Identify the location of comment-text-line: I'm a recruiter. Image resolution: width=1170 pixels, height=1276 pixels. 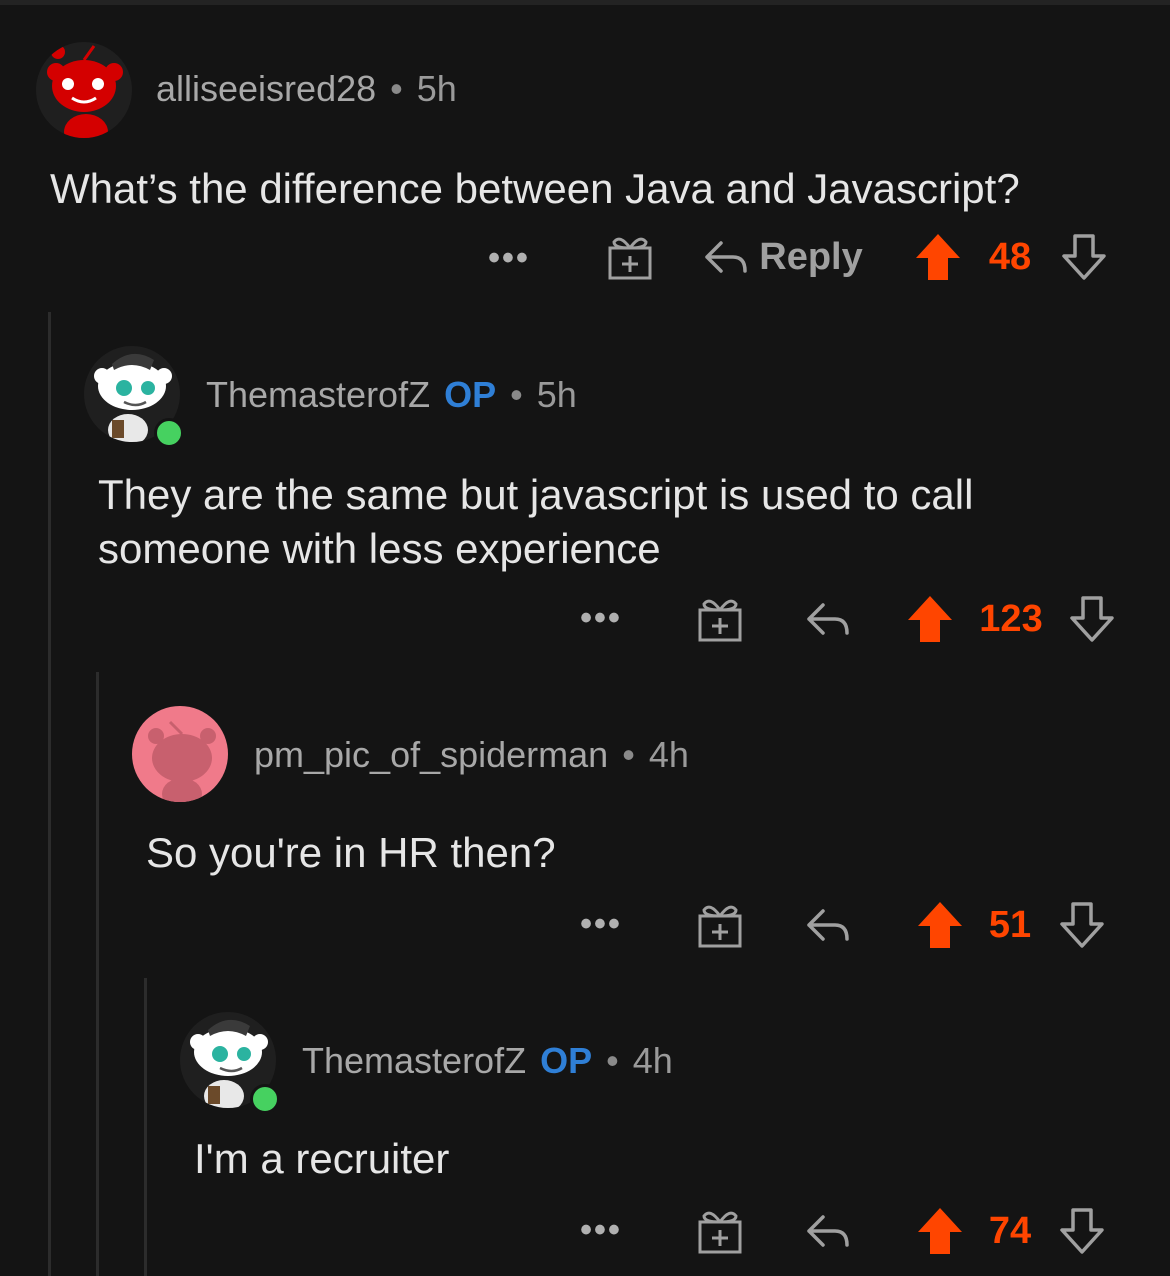
(322, 1158).